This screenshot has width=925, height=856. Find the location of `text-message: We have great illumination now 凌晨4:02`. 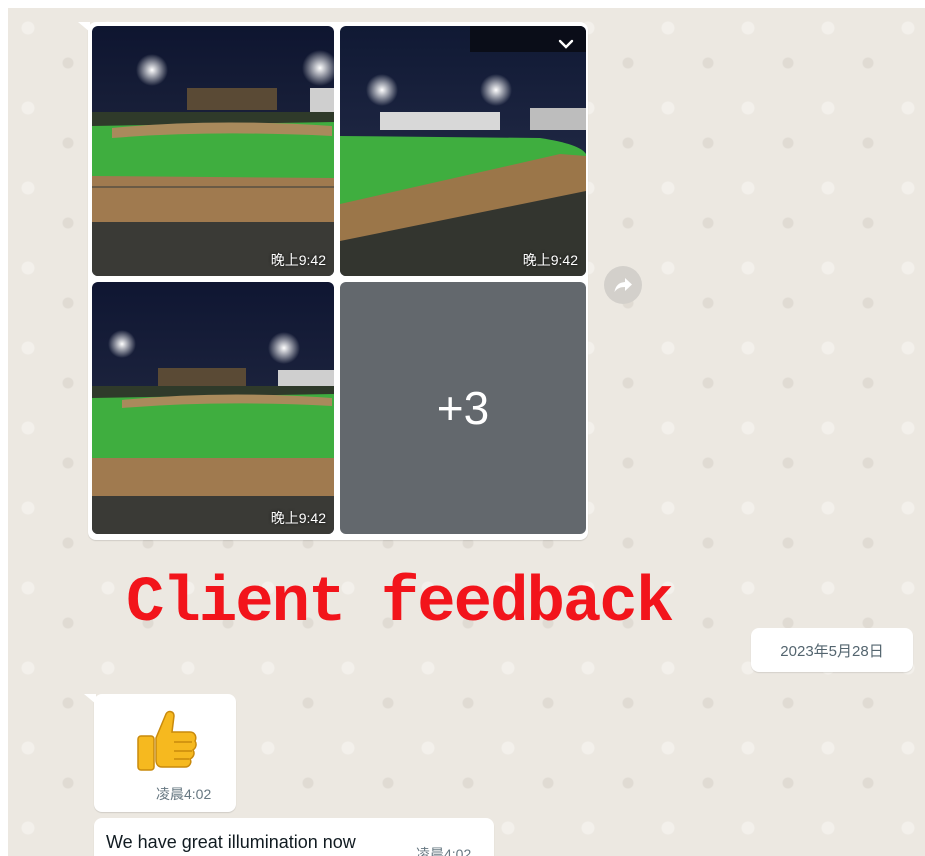

text-message: We have great illumination now 凌晨4:02 is located at coordinates (294, 837).